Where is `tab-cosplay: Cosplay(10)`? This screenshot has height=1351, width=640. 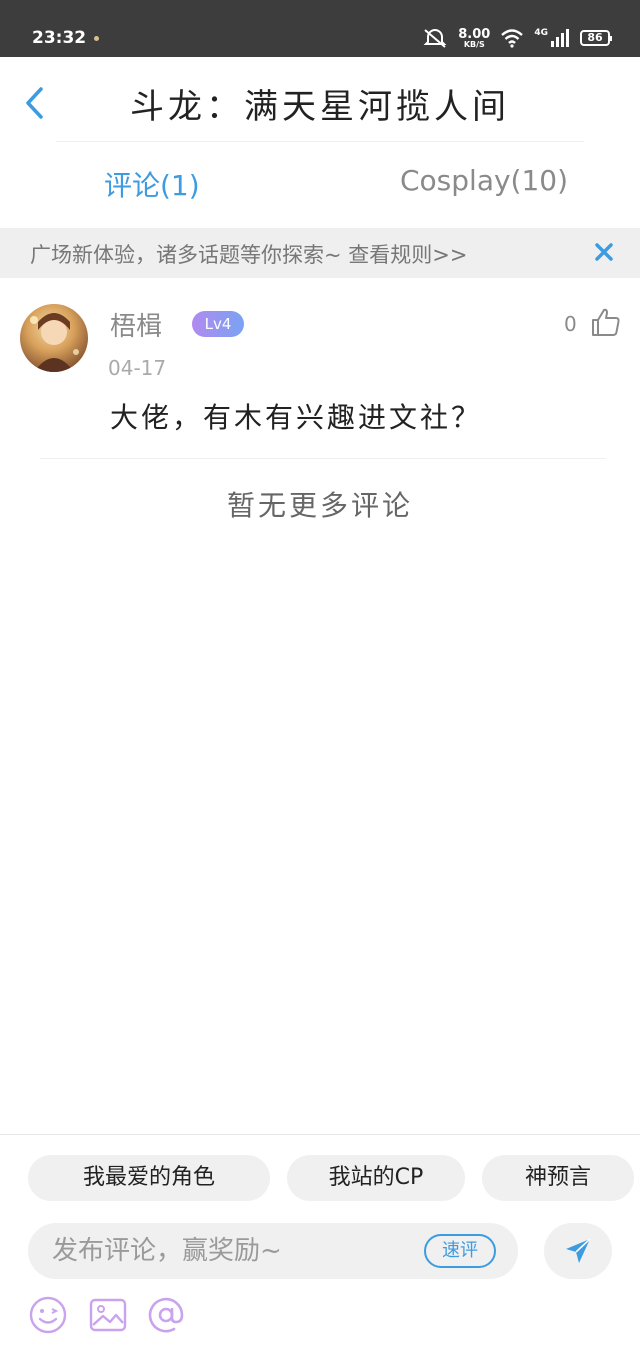
tab-cosplay: Cosplay(10) is located at coordinates (484, 180).